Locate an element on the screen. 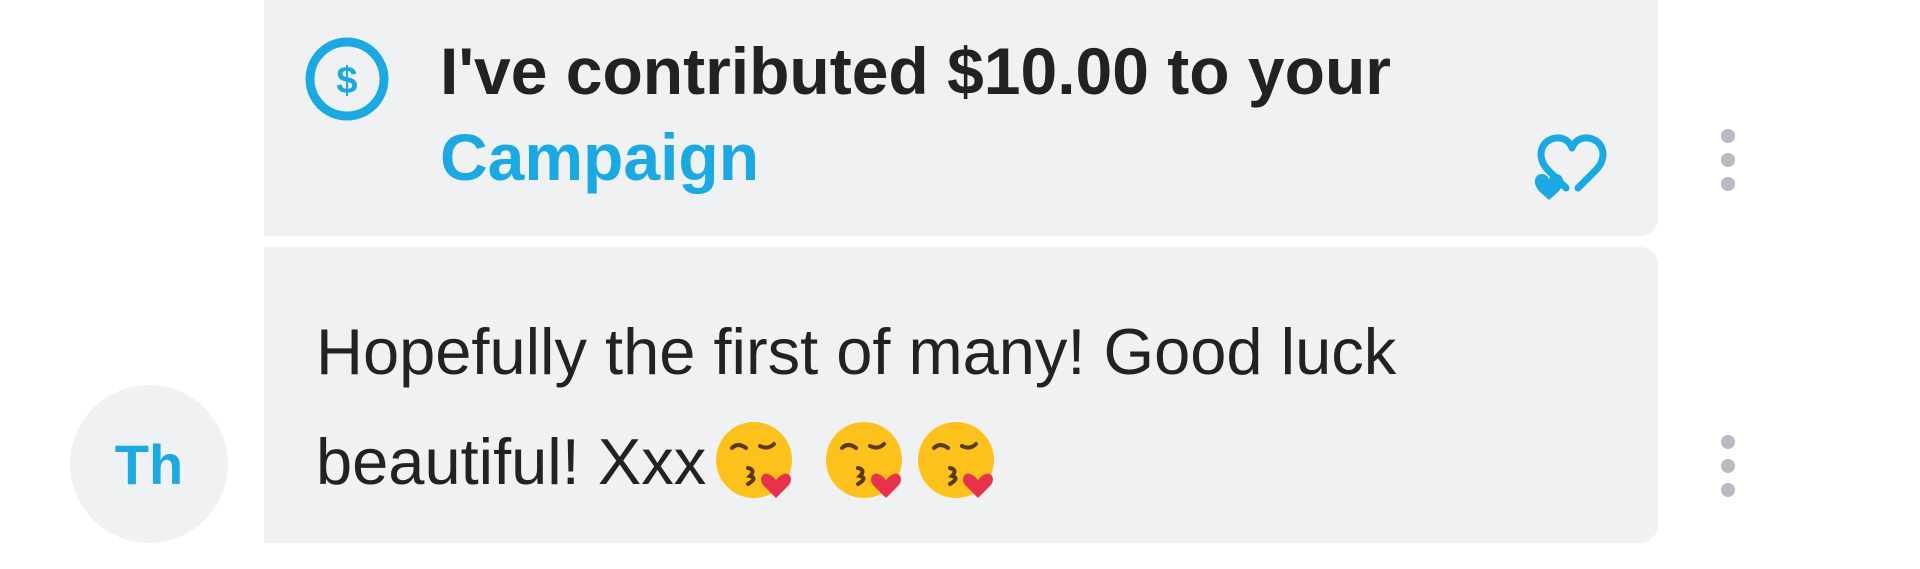  dollar-circle-icon: $ is located at coordinates (347, 79).